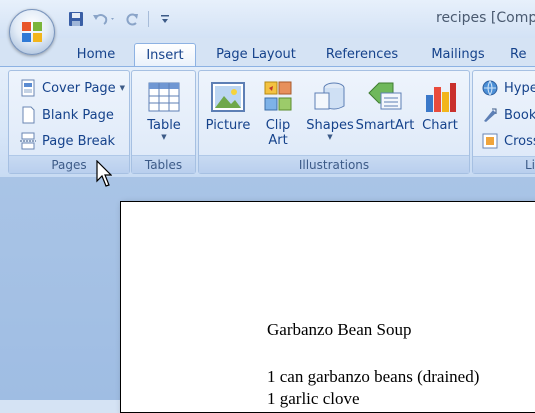  Describe the element at coordinates (165, 55) in the screenshot. I see `tab-insert: Insert` at that location.